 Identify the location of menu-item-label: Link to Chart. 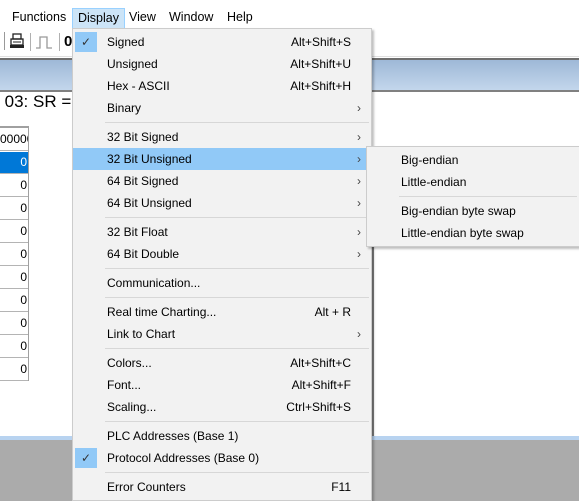
(141, 334).